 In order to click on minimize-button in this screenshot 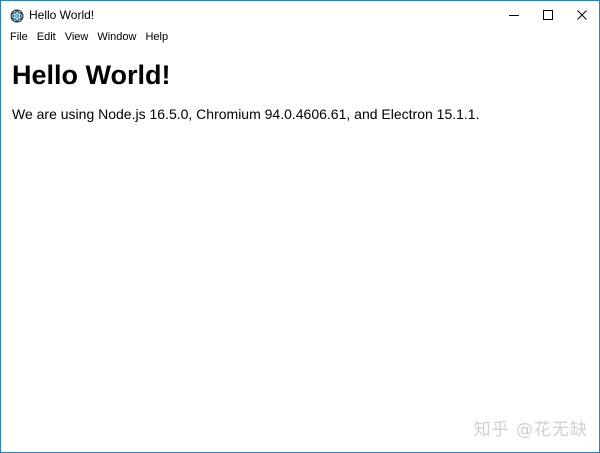, I will do `click(514, 16)`.